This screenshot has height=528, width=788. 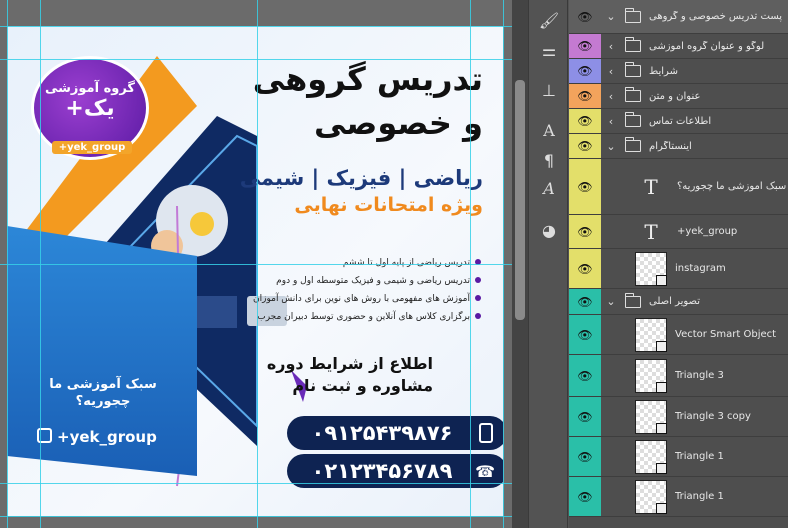 What do you see at coordinates (103, 393) in the screenshot?
I see `side-question-text: سبک آموزشی ما چجوریه؟` at bounding box center [103, 393].